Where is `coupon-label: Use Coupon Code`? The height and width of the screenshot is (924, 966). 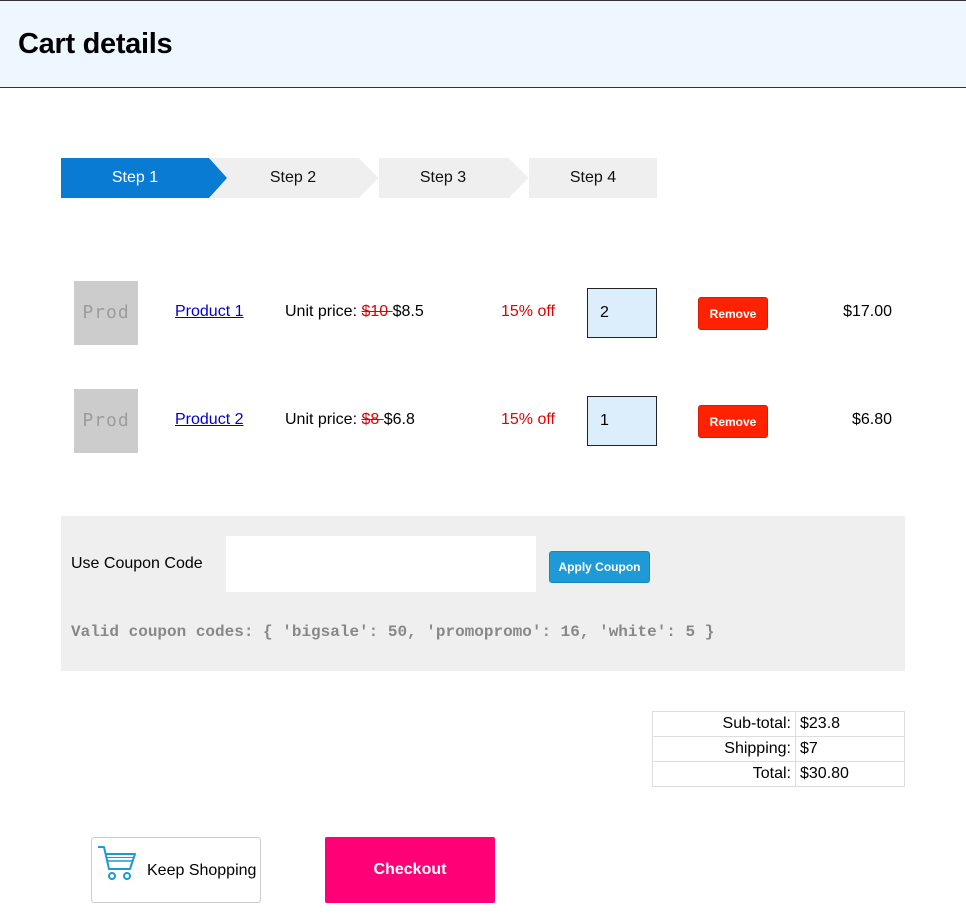 coupon-label: Use Coupon Code is located at coordinates (137, 563).